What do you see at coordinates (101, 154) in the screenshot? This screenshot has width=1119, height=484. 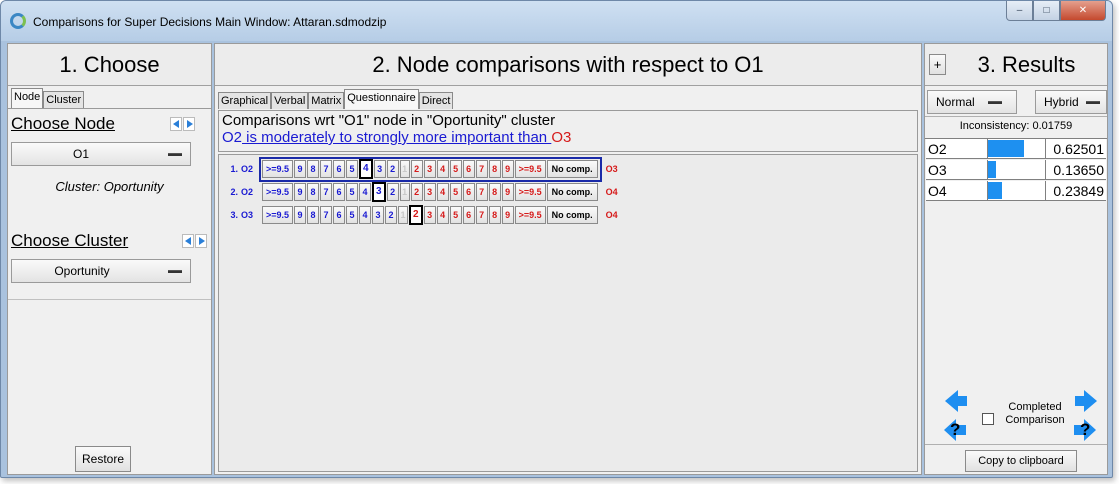 I see `node-dropdown: O1` at bounding box center [101, 154].